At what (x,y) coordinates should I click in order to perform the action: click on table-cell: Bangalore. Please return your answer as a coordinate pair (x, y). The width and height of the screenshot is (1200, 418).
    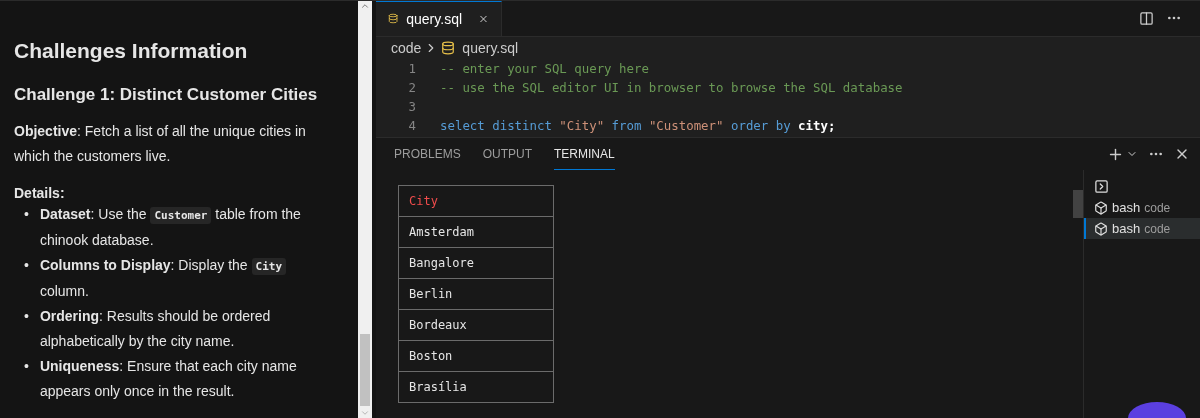
    Looking at the image, I should click on (476, 263).